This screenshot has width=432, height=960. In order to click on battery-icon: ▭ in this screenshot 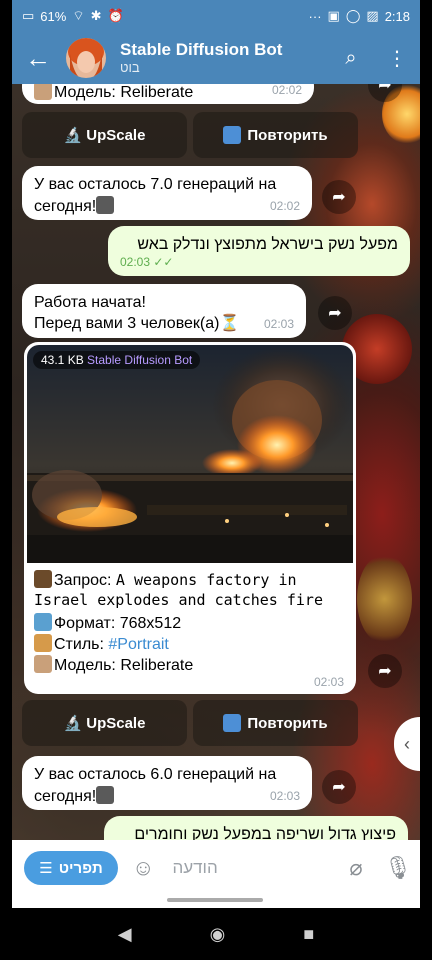, I will do `click(28, 15)`.